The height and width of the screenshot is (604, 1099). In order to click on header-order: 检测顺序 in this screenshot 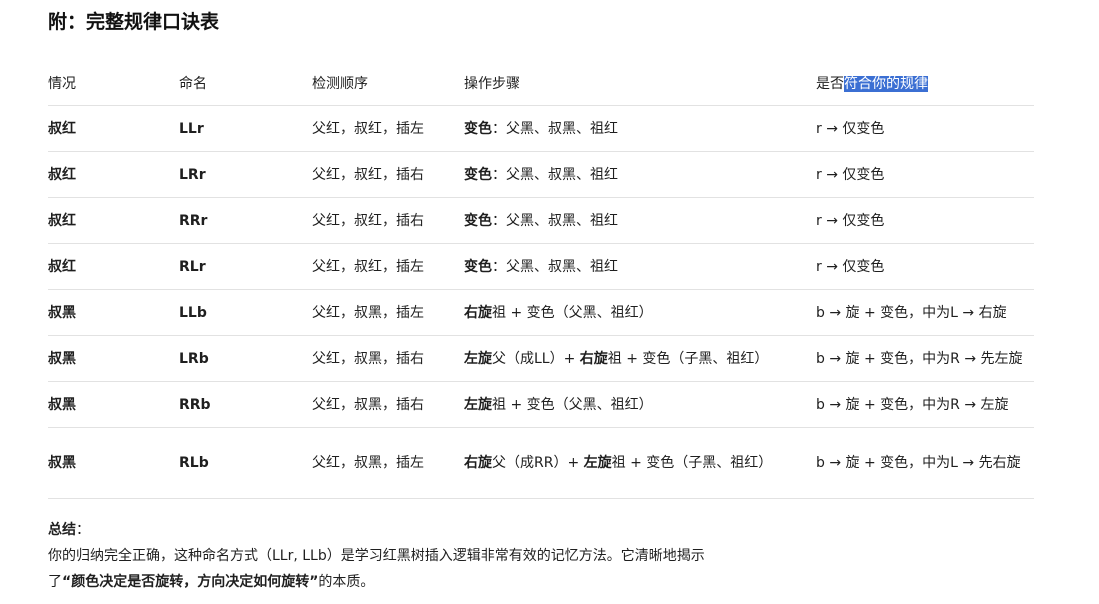, I will do `click(388, 83)`.